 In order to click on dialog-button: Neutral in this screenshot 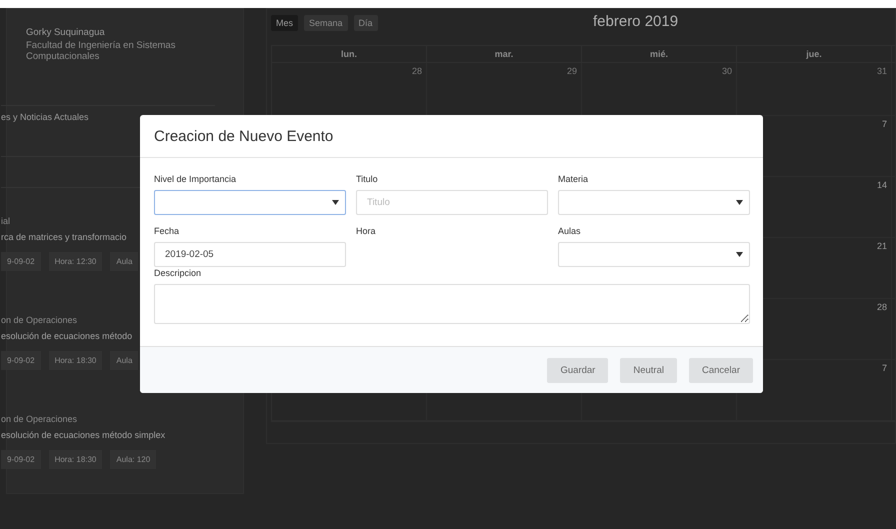, I will do `click(648, 370)`.